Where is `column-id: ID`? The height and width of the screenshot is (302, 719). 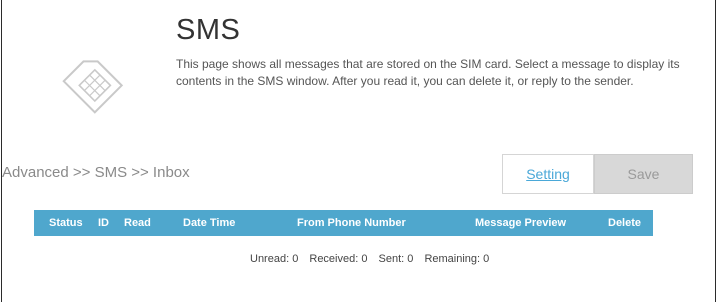 column-id: ID is located at coordinates (103, 223).